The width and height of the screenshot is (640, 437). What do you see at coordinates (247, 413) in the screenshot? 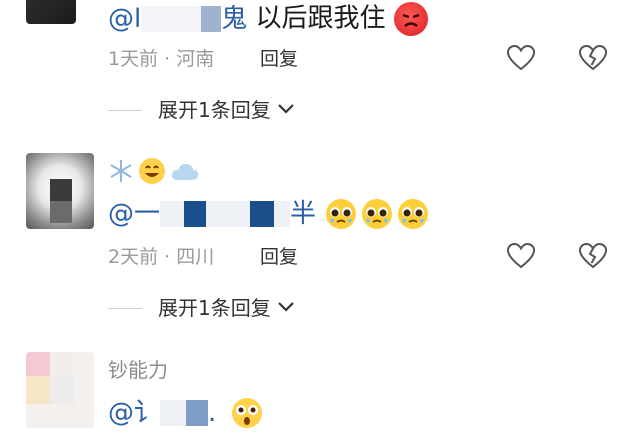
I see `surprised-emoji-icon` at bounding box center [247, 413].